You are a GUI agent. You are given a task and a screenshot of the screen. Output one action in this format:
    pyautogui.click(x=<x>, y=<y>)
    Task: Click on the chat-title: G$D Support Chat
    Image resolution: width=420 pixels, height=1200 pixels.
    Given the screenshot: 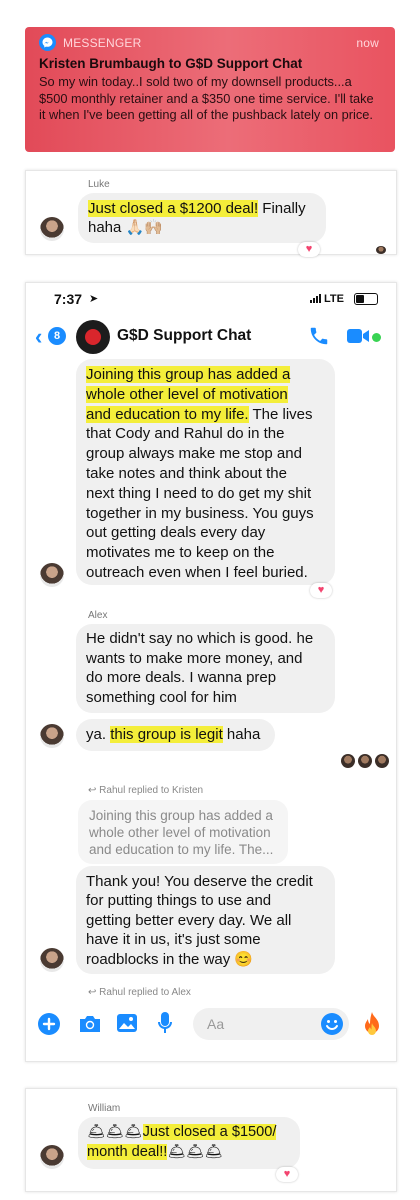 What is the action you would take?
    pyautogui.click(x=184, y=336)
    